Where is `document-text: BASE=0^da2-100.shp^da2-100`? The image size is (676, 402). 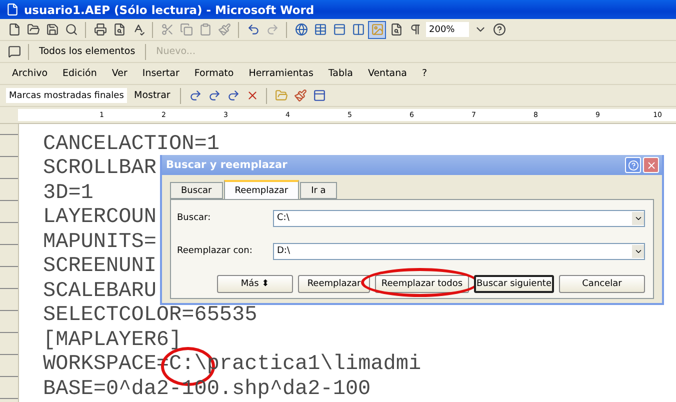
document-text: BASE=0^da2-100.shp^da2-100 is located at coordinates (207, 389).